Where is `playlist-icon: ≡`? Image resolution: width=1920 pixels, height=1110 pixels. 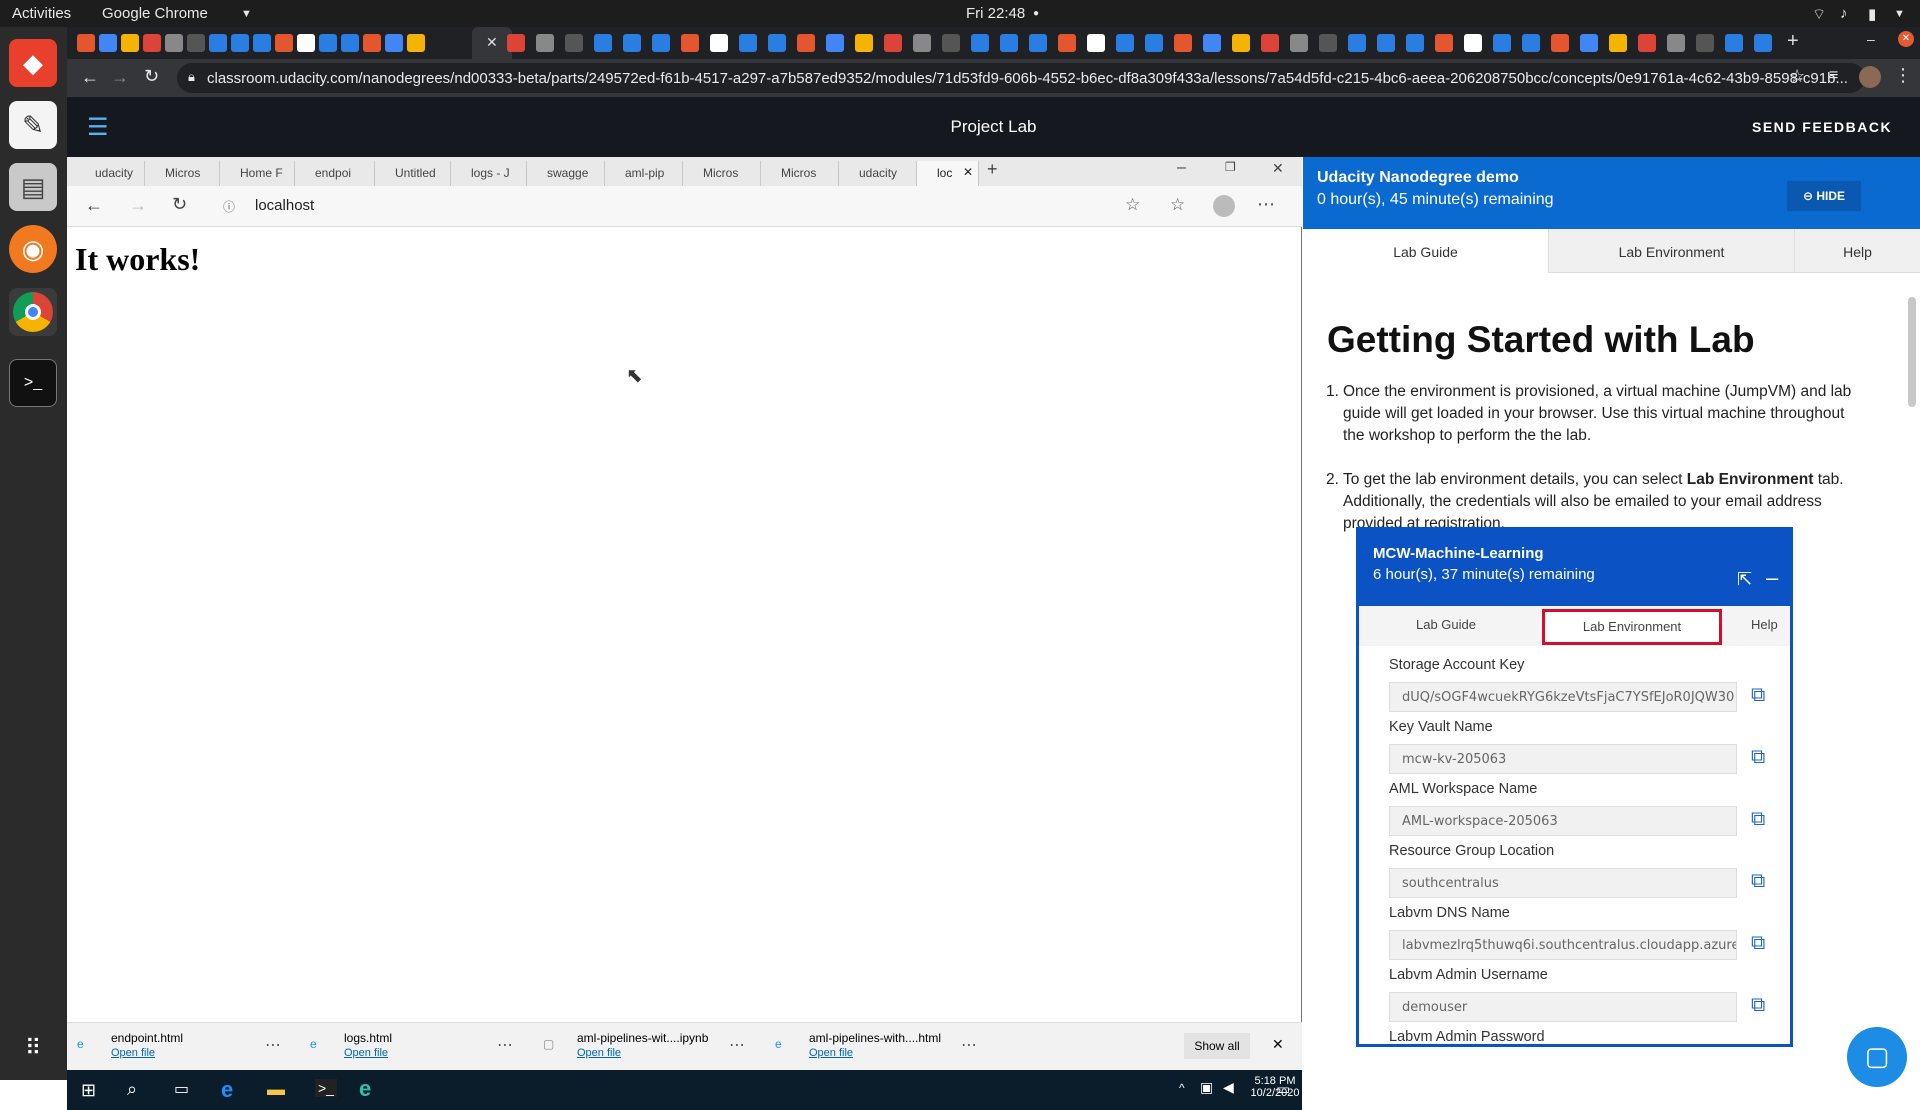 playlist-icon: ≡ is located at coordinates (1833, 76).